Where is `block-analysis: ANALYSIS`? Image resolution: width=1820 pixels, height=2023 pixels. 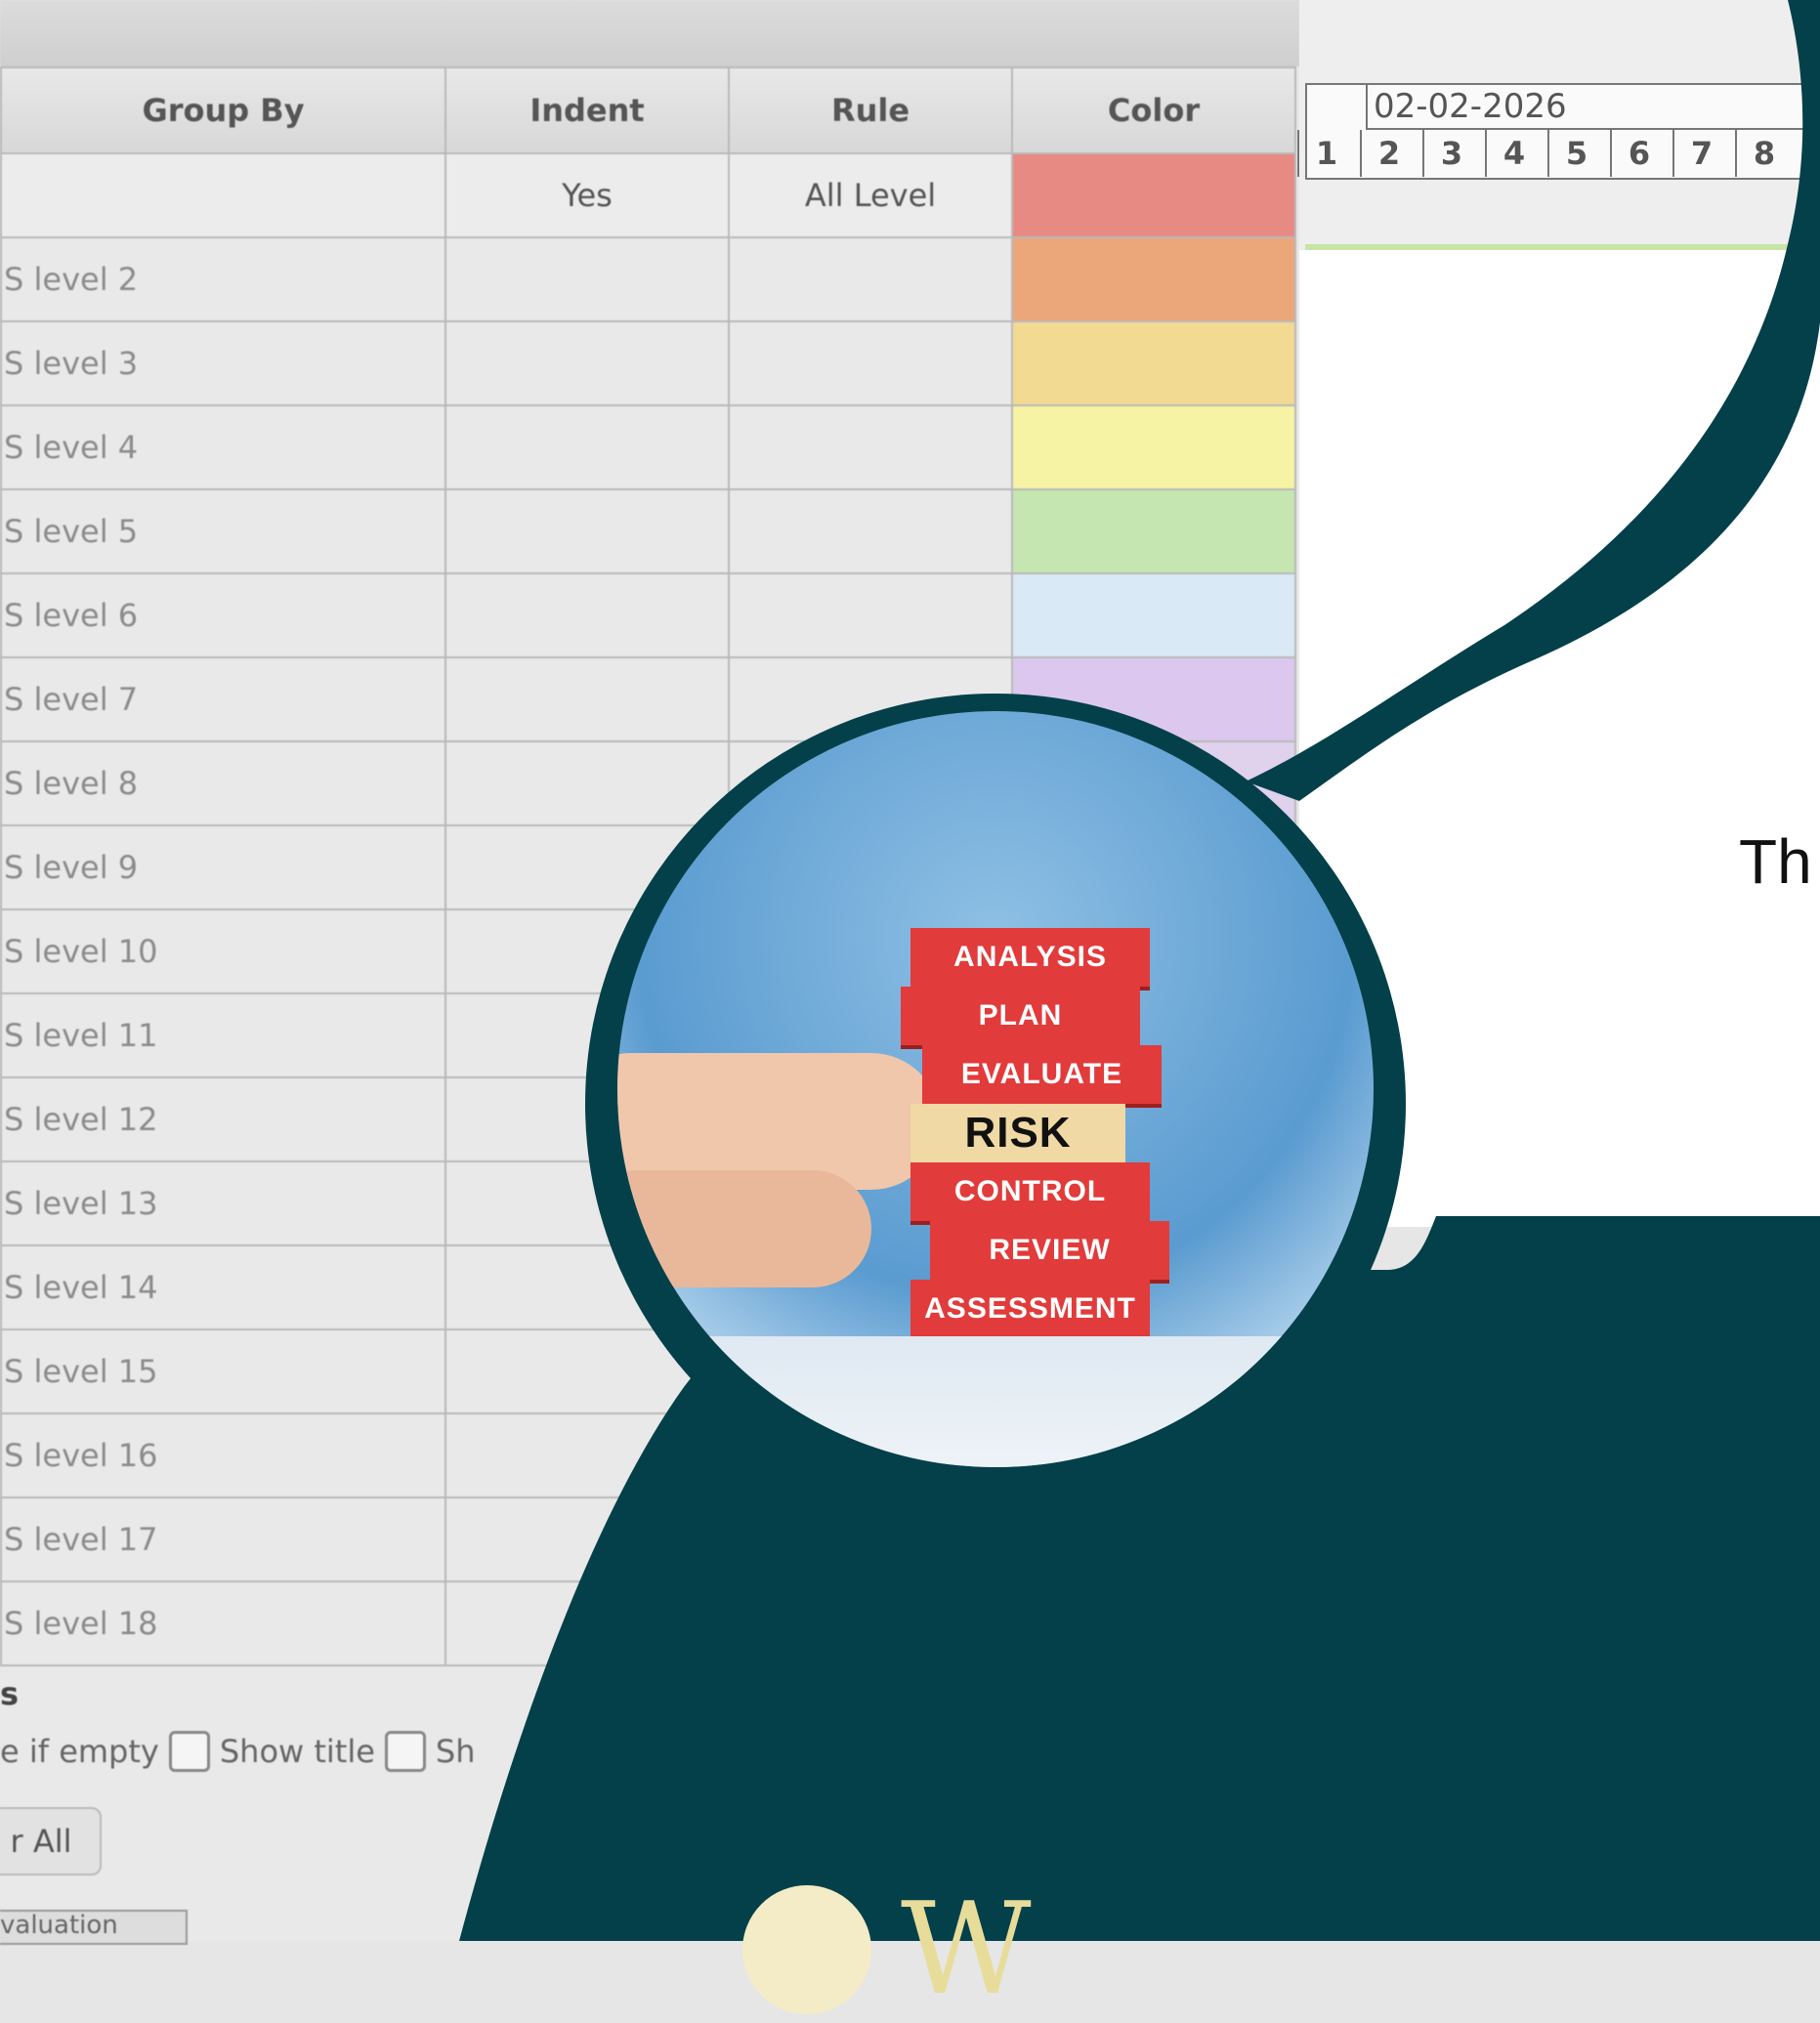
block-analysis: ANALYSIS is located at coordinates (1030, 957).